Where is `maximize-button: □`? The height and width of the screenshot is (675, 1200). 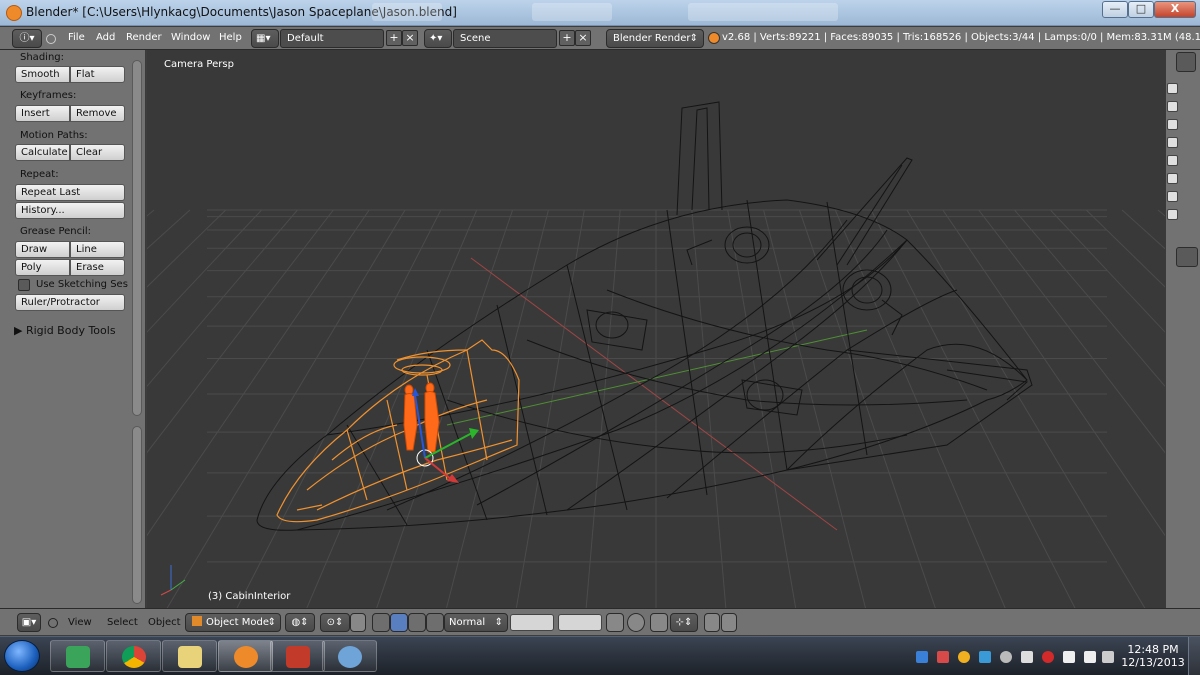 maximize-button: □ is located at coordinates (1141, 9).